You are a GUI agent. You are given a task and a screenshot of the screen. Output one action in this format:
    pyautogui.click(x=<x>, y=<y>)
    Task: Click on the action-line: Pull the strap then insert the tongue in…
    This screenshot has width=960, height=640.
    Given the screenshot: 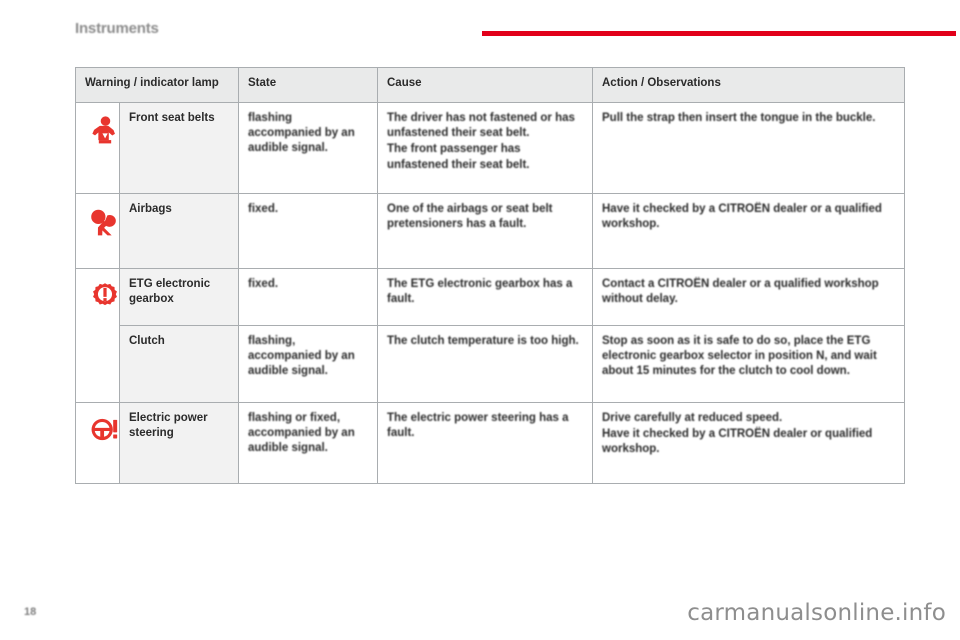 What is the action you would take?
    pyautogui.click(x=739, y=118)
    